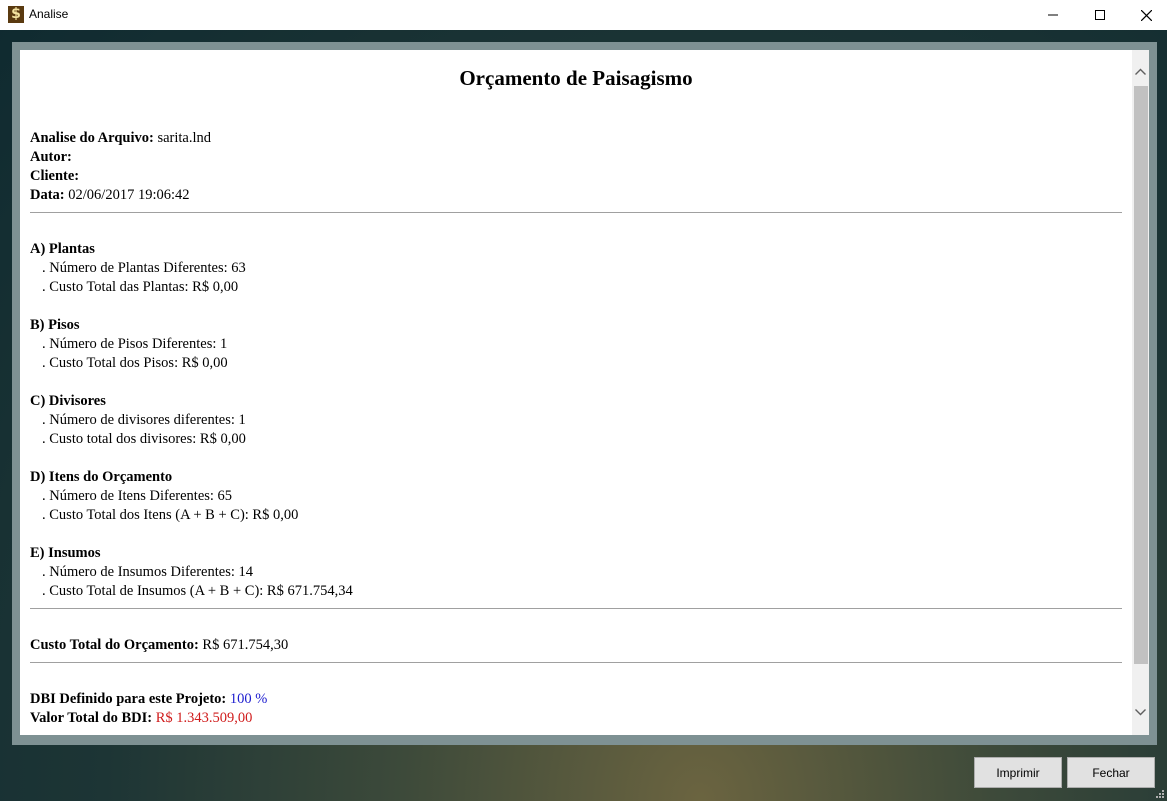 The height and width of the screenshot is (801, 1167). I want to click on close-window-button, so click(1145, 15).